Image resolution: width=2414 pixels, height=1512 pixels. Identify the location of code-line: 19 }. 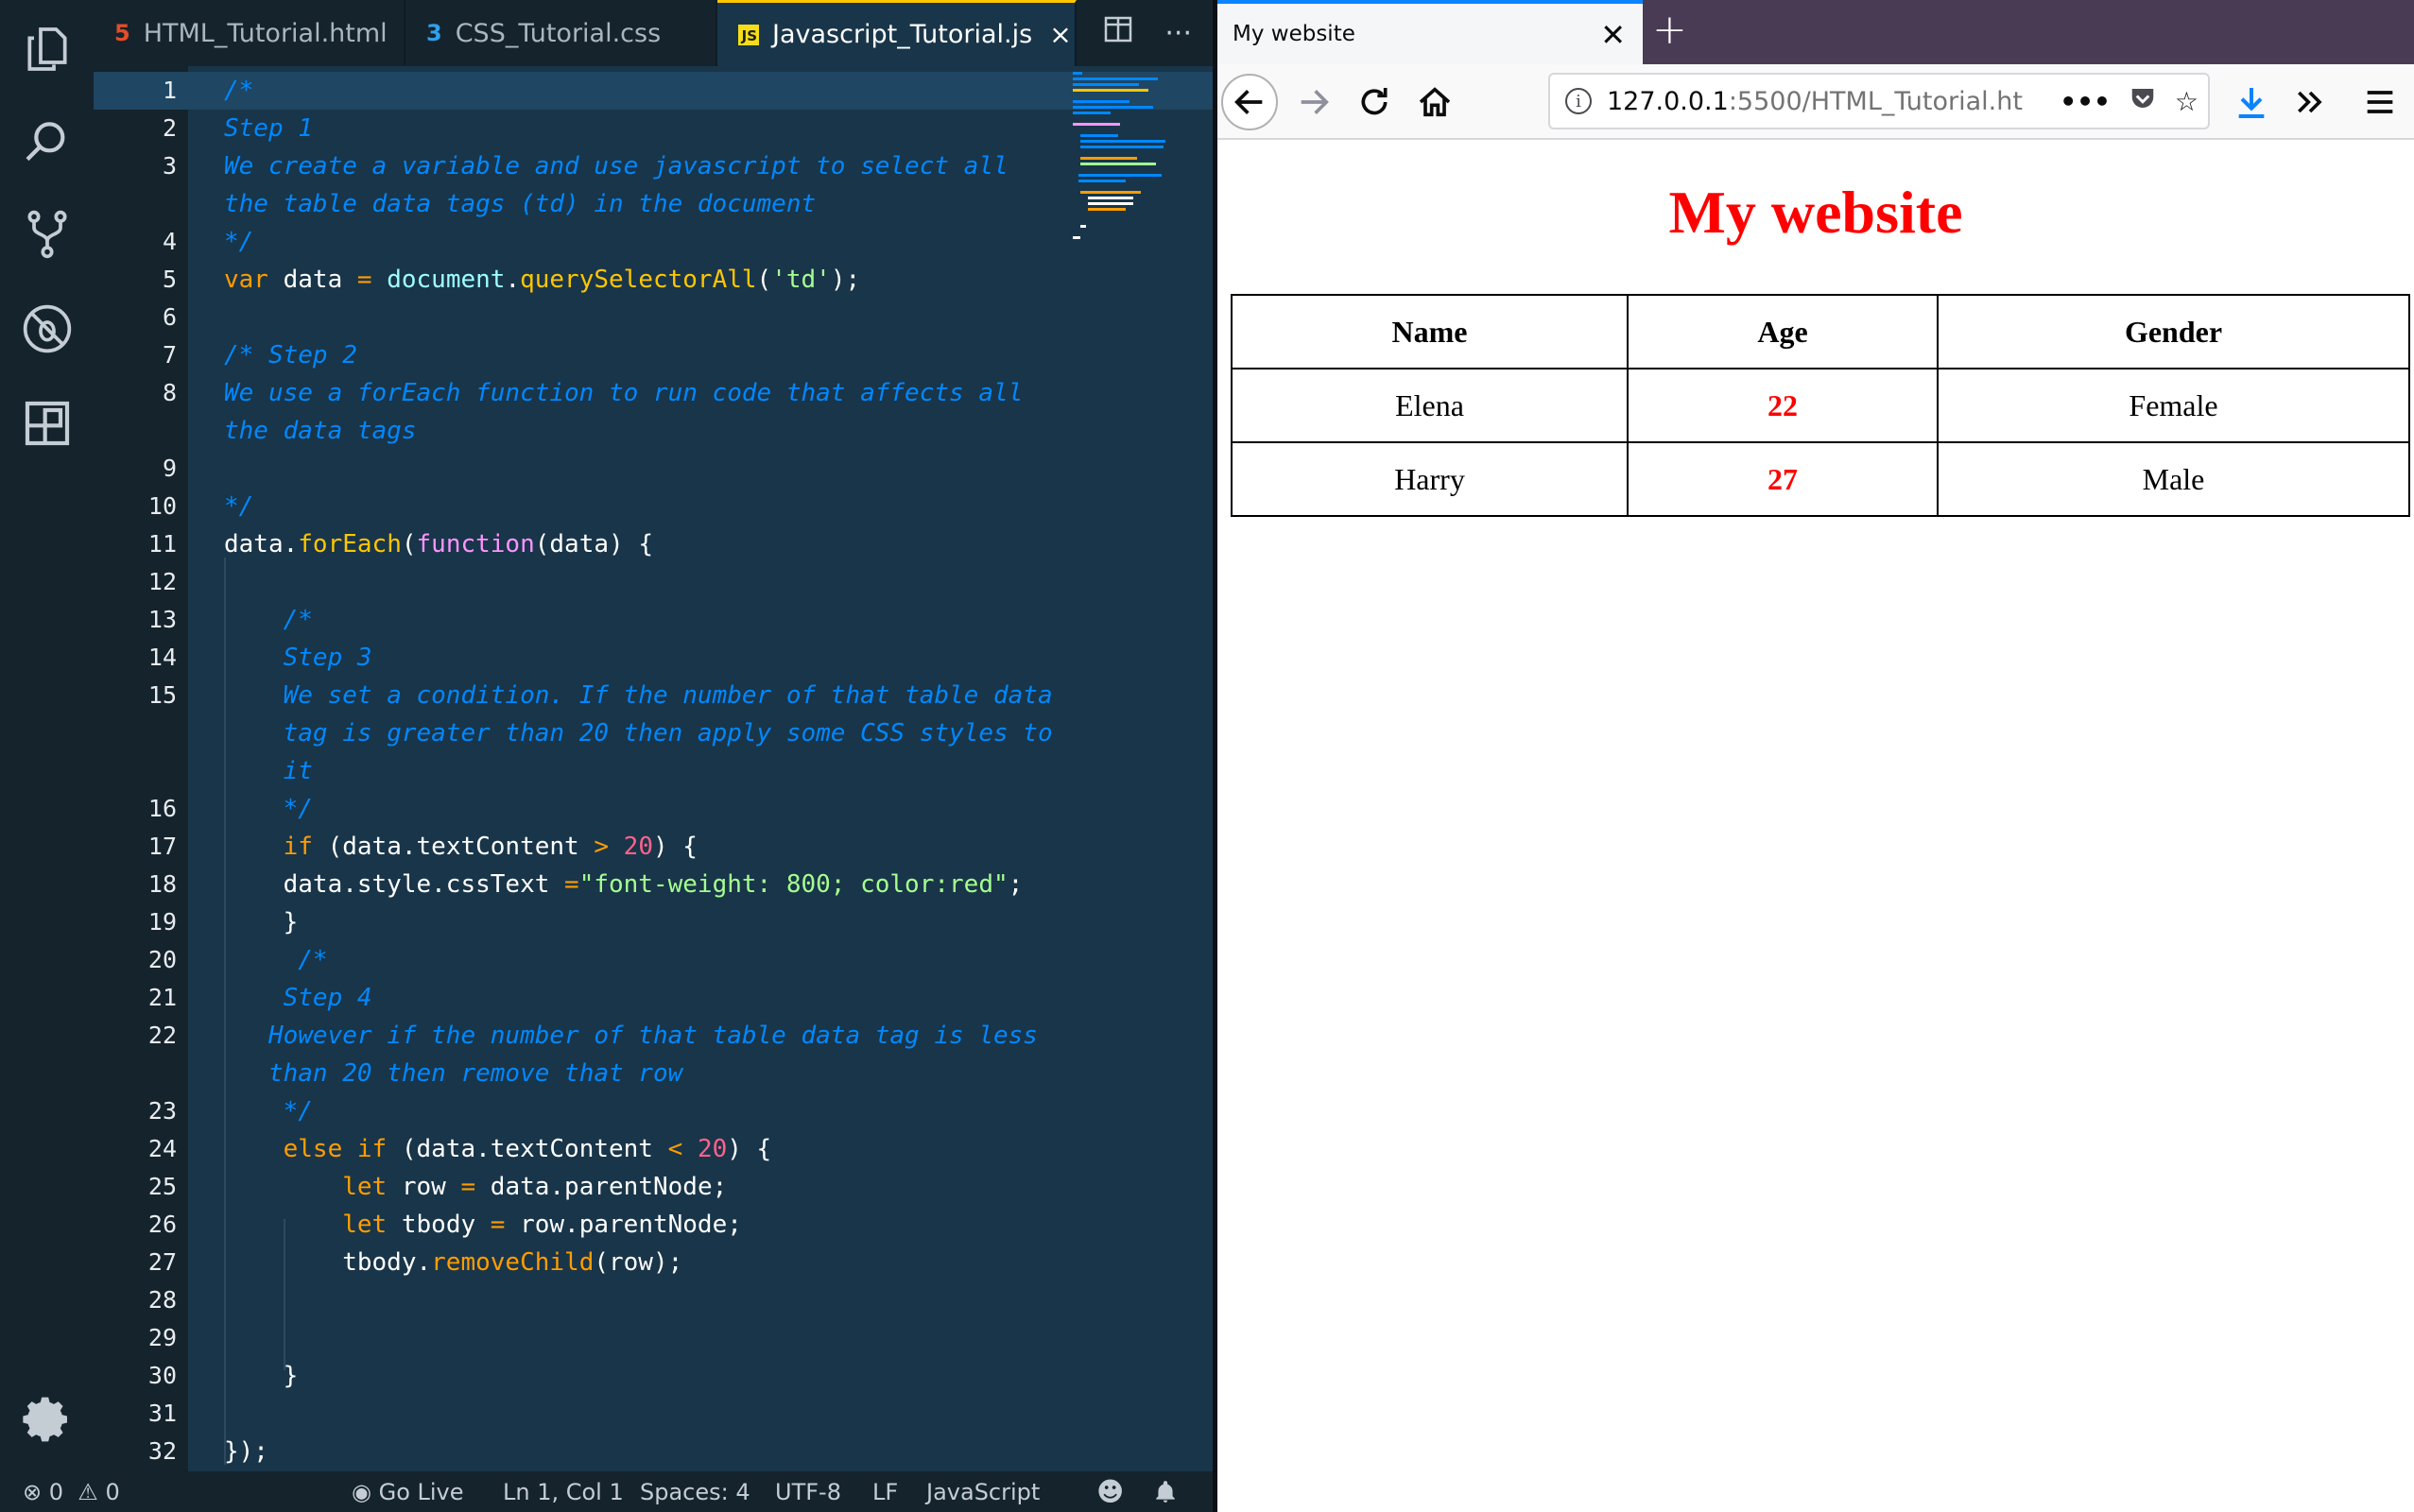
(653, 922).